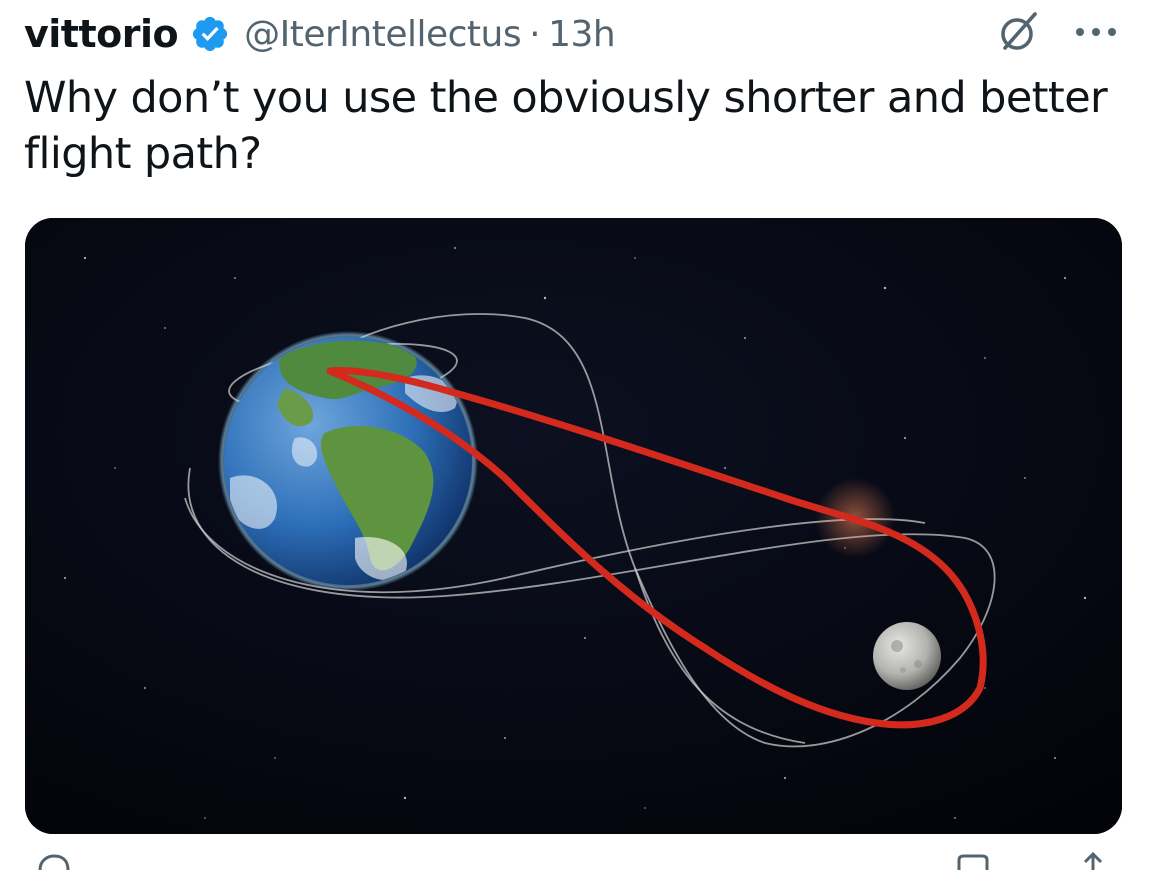 The height and width of the screenshot is (877, 1150). I want to click on reply-icon, so click(54, 862).